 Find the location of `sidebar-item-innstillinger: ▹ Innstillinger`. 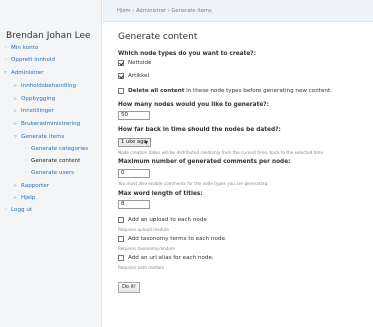

sidebar-item-innstillinger: ▹ Innstillinger is located at coordinates (34, 111).